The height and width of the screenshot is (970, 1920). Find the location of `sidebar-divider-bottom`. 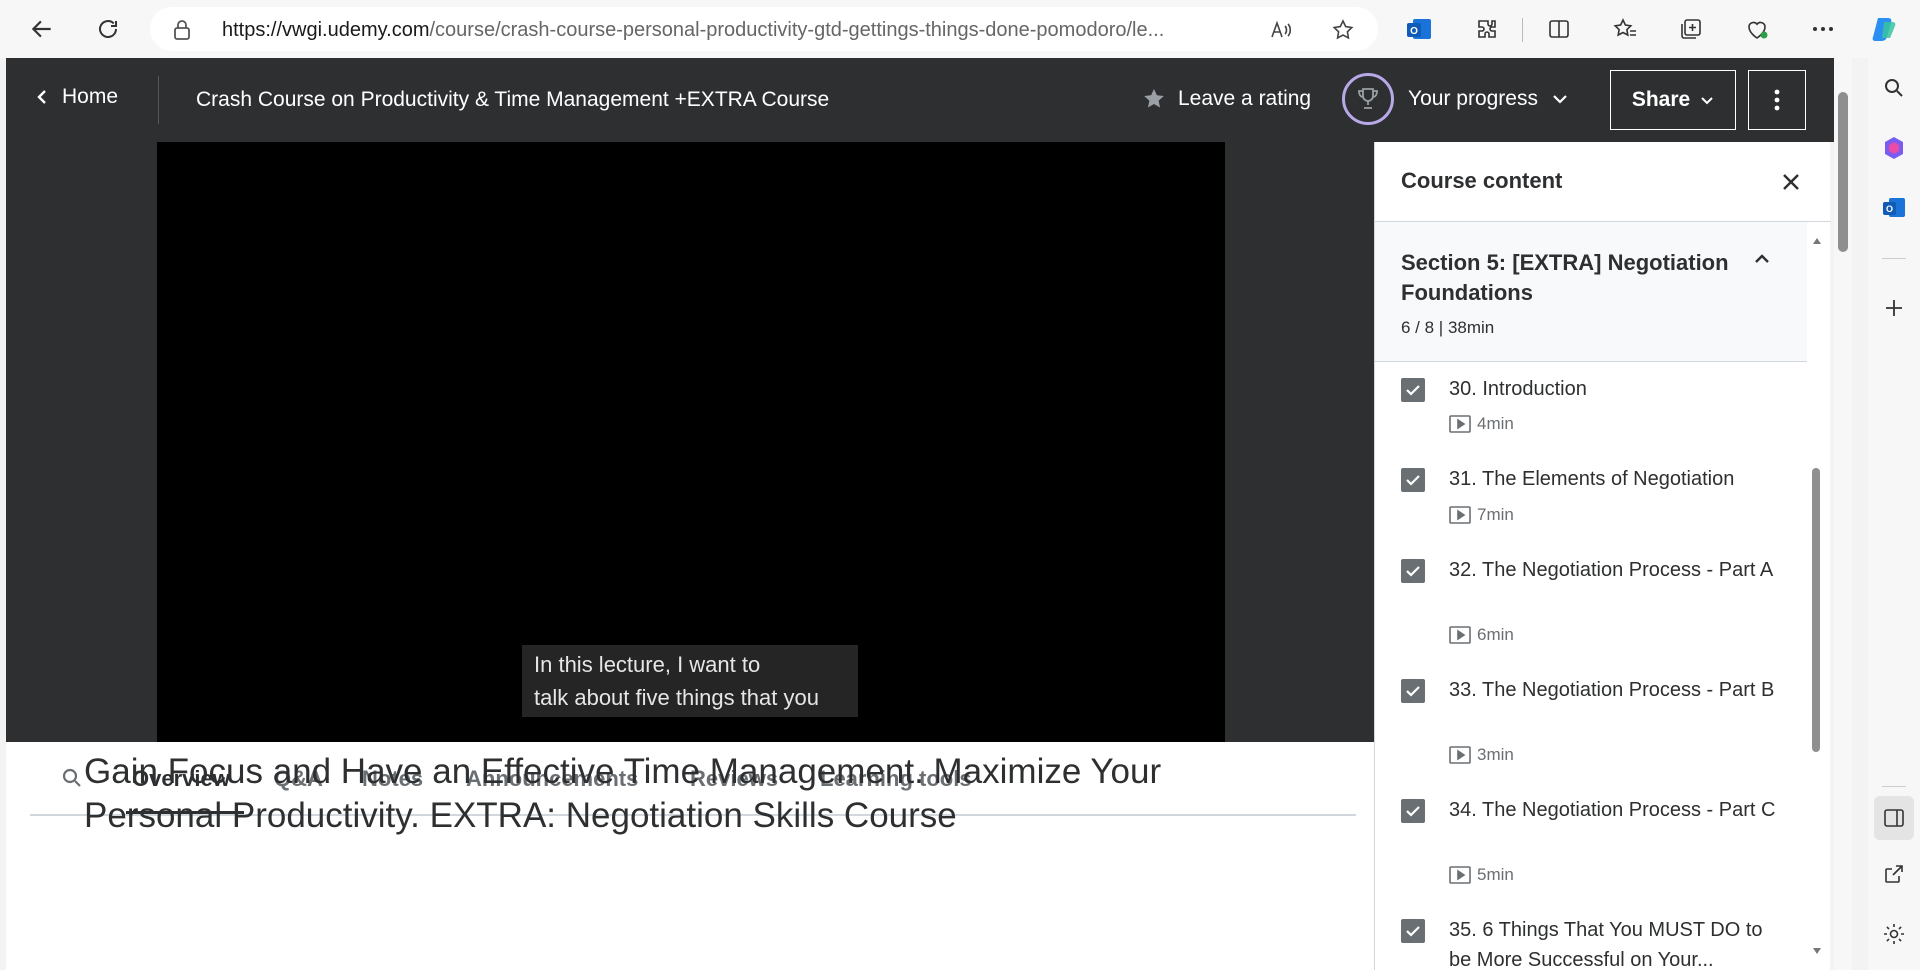

sidebar-divider-bottom is located at coordinates (1894, 786).